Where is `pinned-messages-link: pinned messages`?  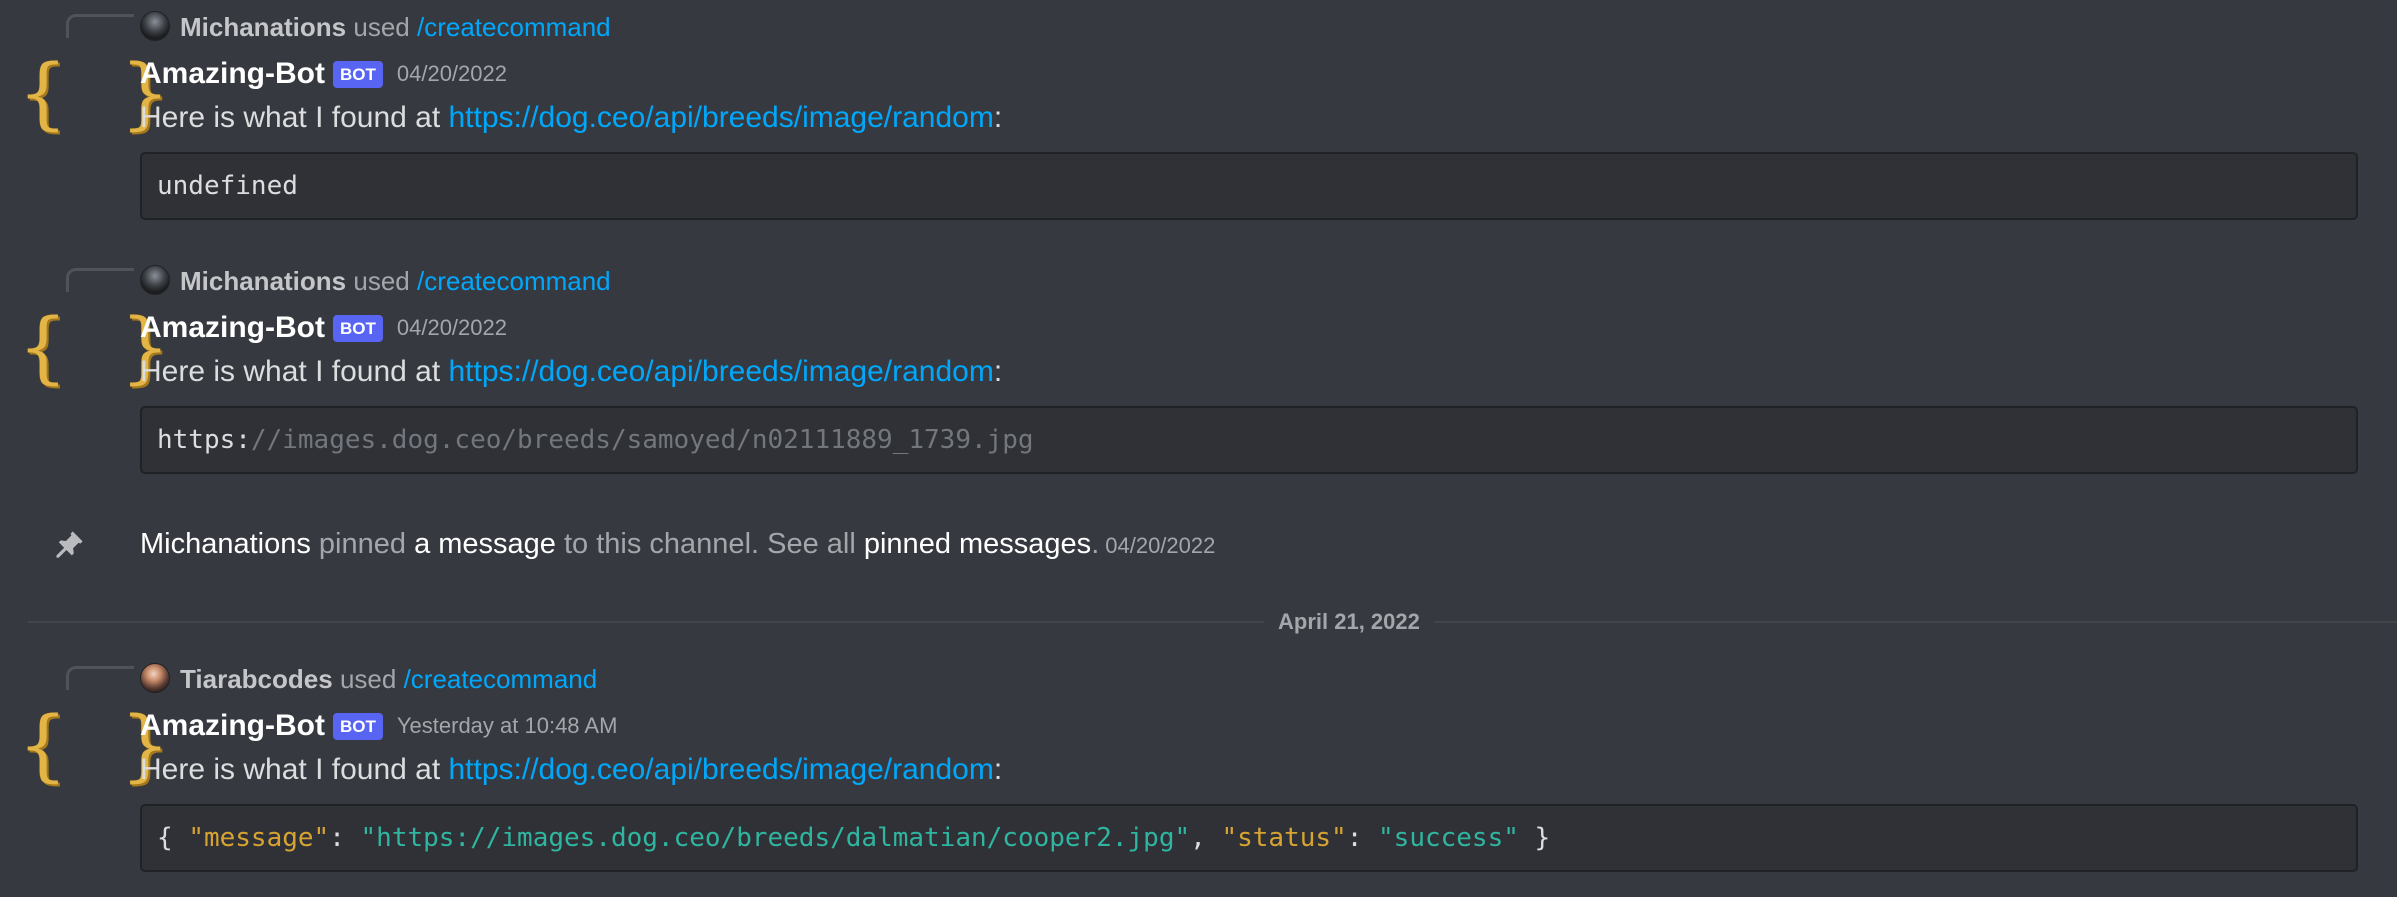 pinned-messages-link: pinned messages is located at coordinates (977, 544).